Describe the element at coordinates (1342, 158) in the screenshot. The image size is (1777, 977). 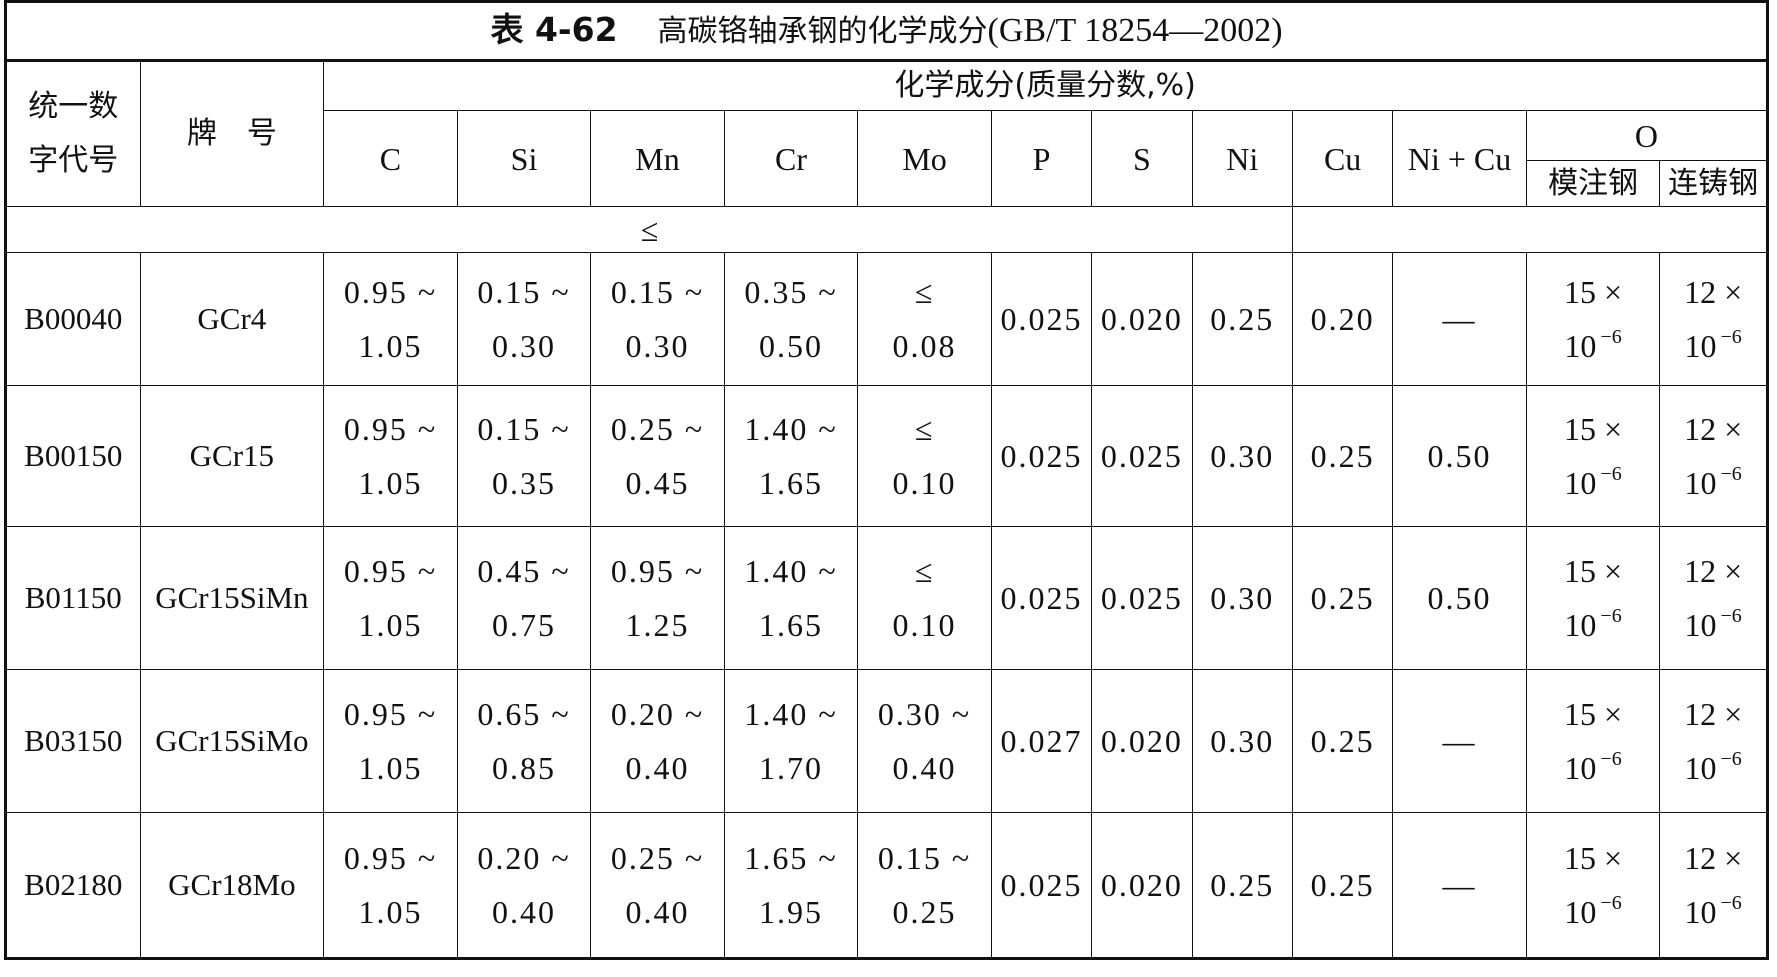
I see `header-cu: Cu` at that location.